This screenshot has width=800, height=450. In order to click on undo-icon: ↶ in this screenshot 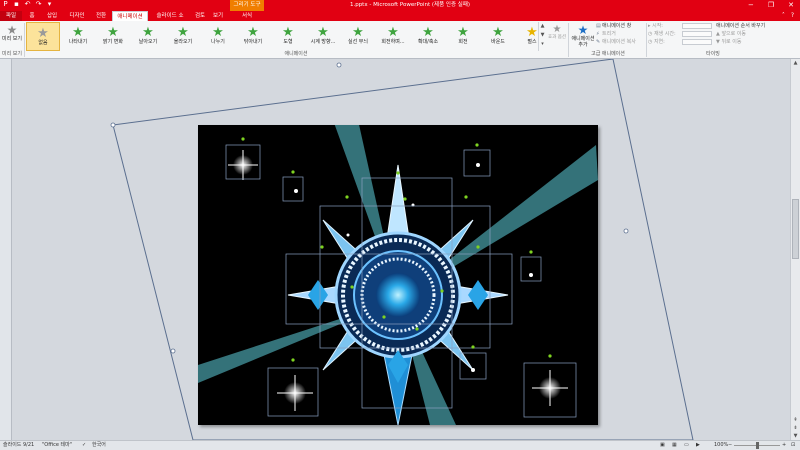, I will do `click(27, 4)`.